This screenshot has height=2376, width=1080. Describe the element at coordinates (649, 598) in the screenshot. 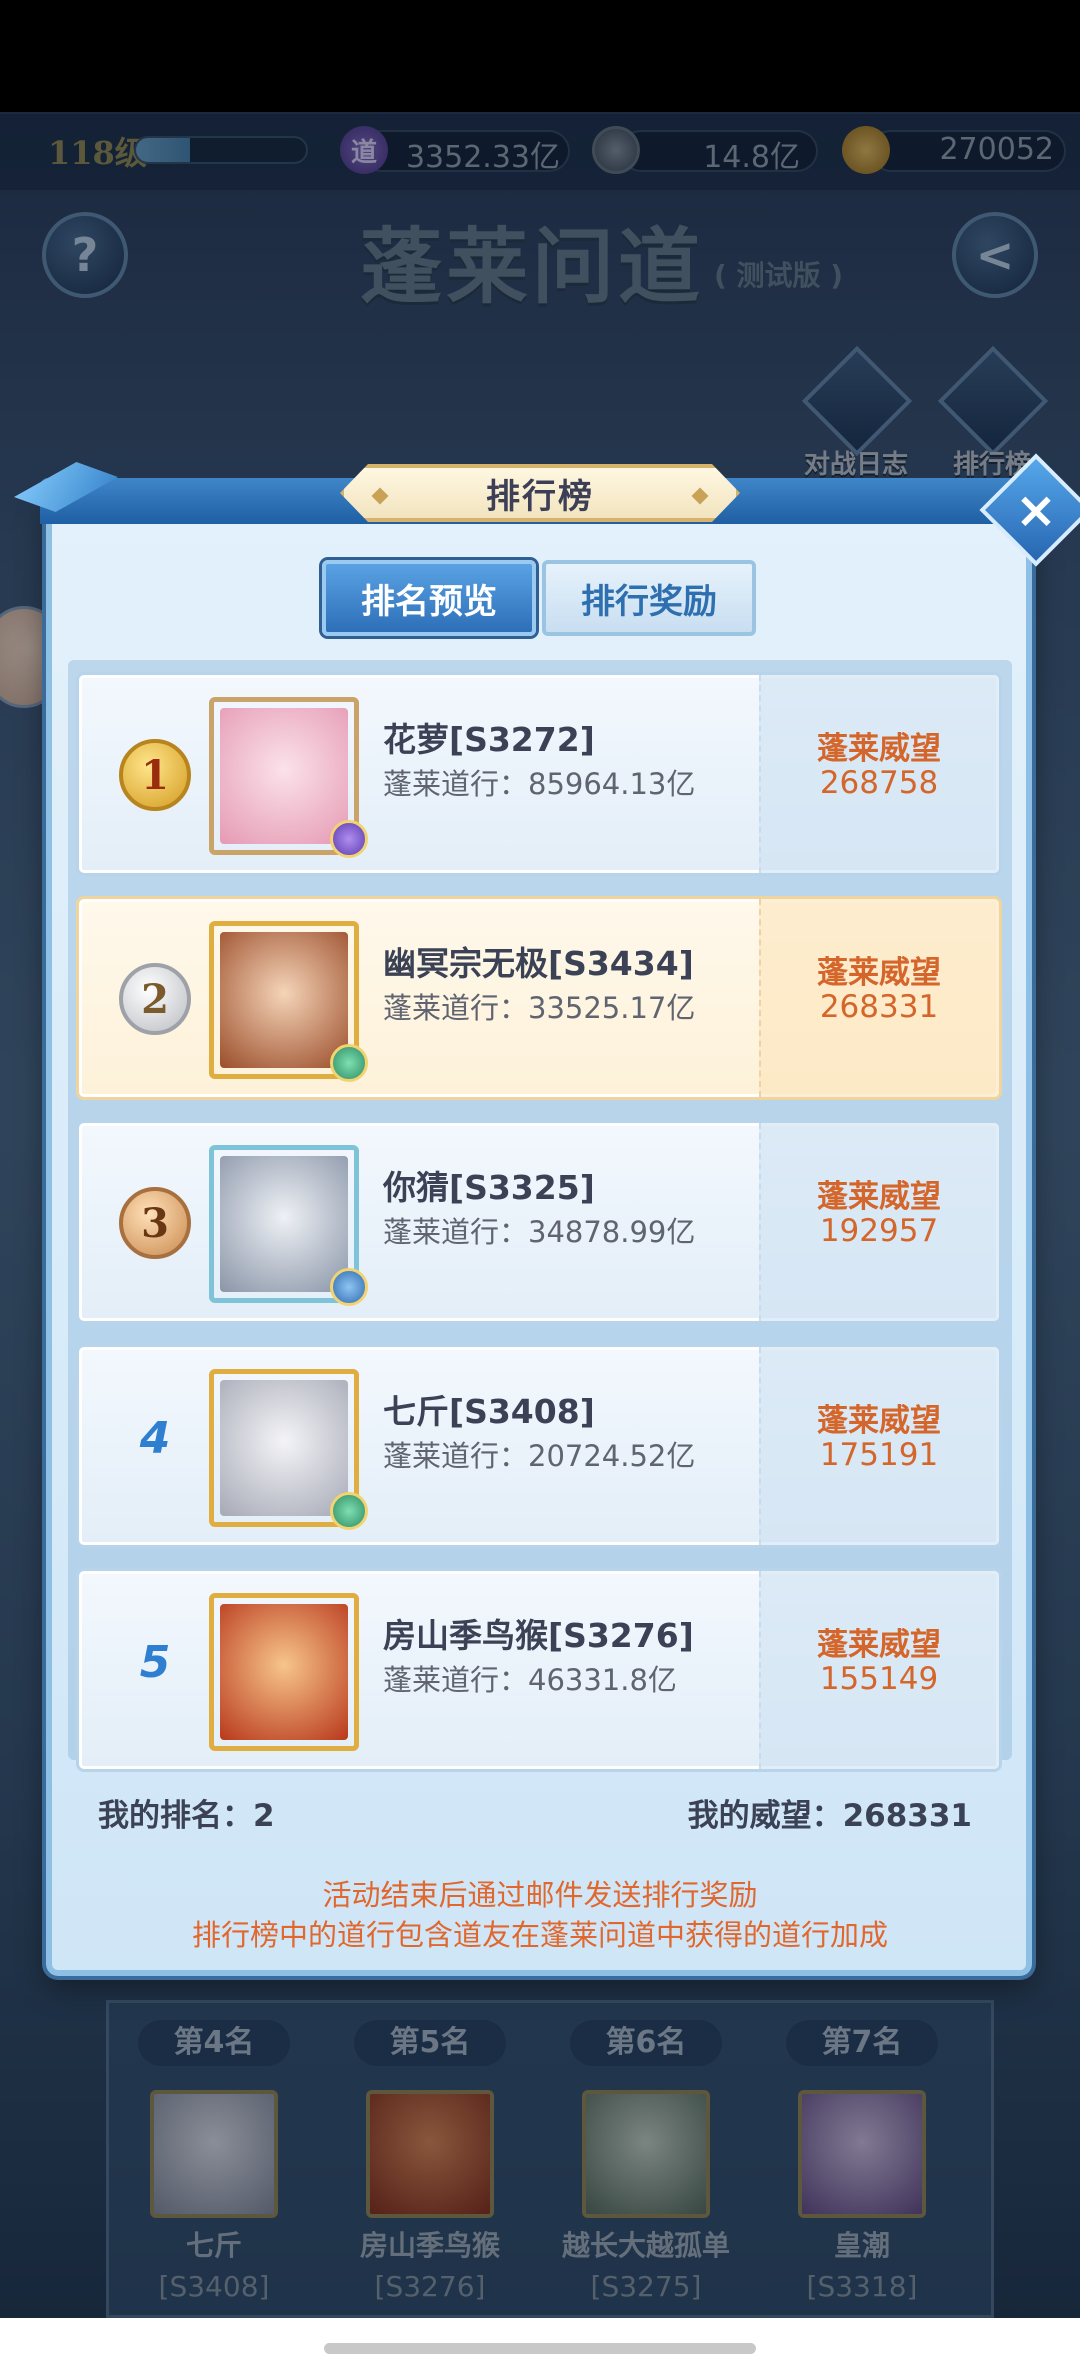

I see `tab-rank-rewards: 排行奖励` at that location.